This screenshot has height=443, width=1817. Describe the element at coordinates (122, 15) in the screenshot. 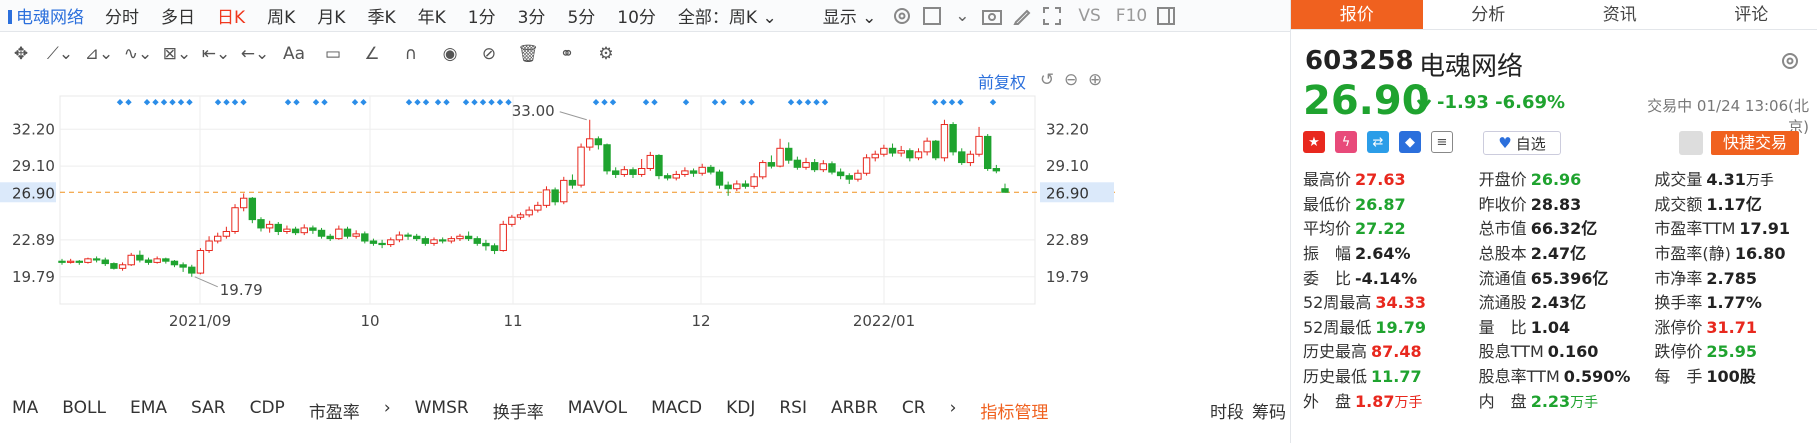

I see `period-tab-0: 分时` at that location.